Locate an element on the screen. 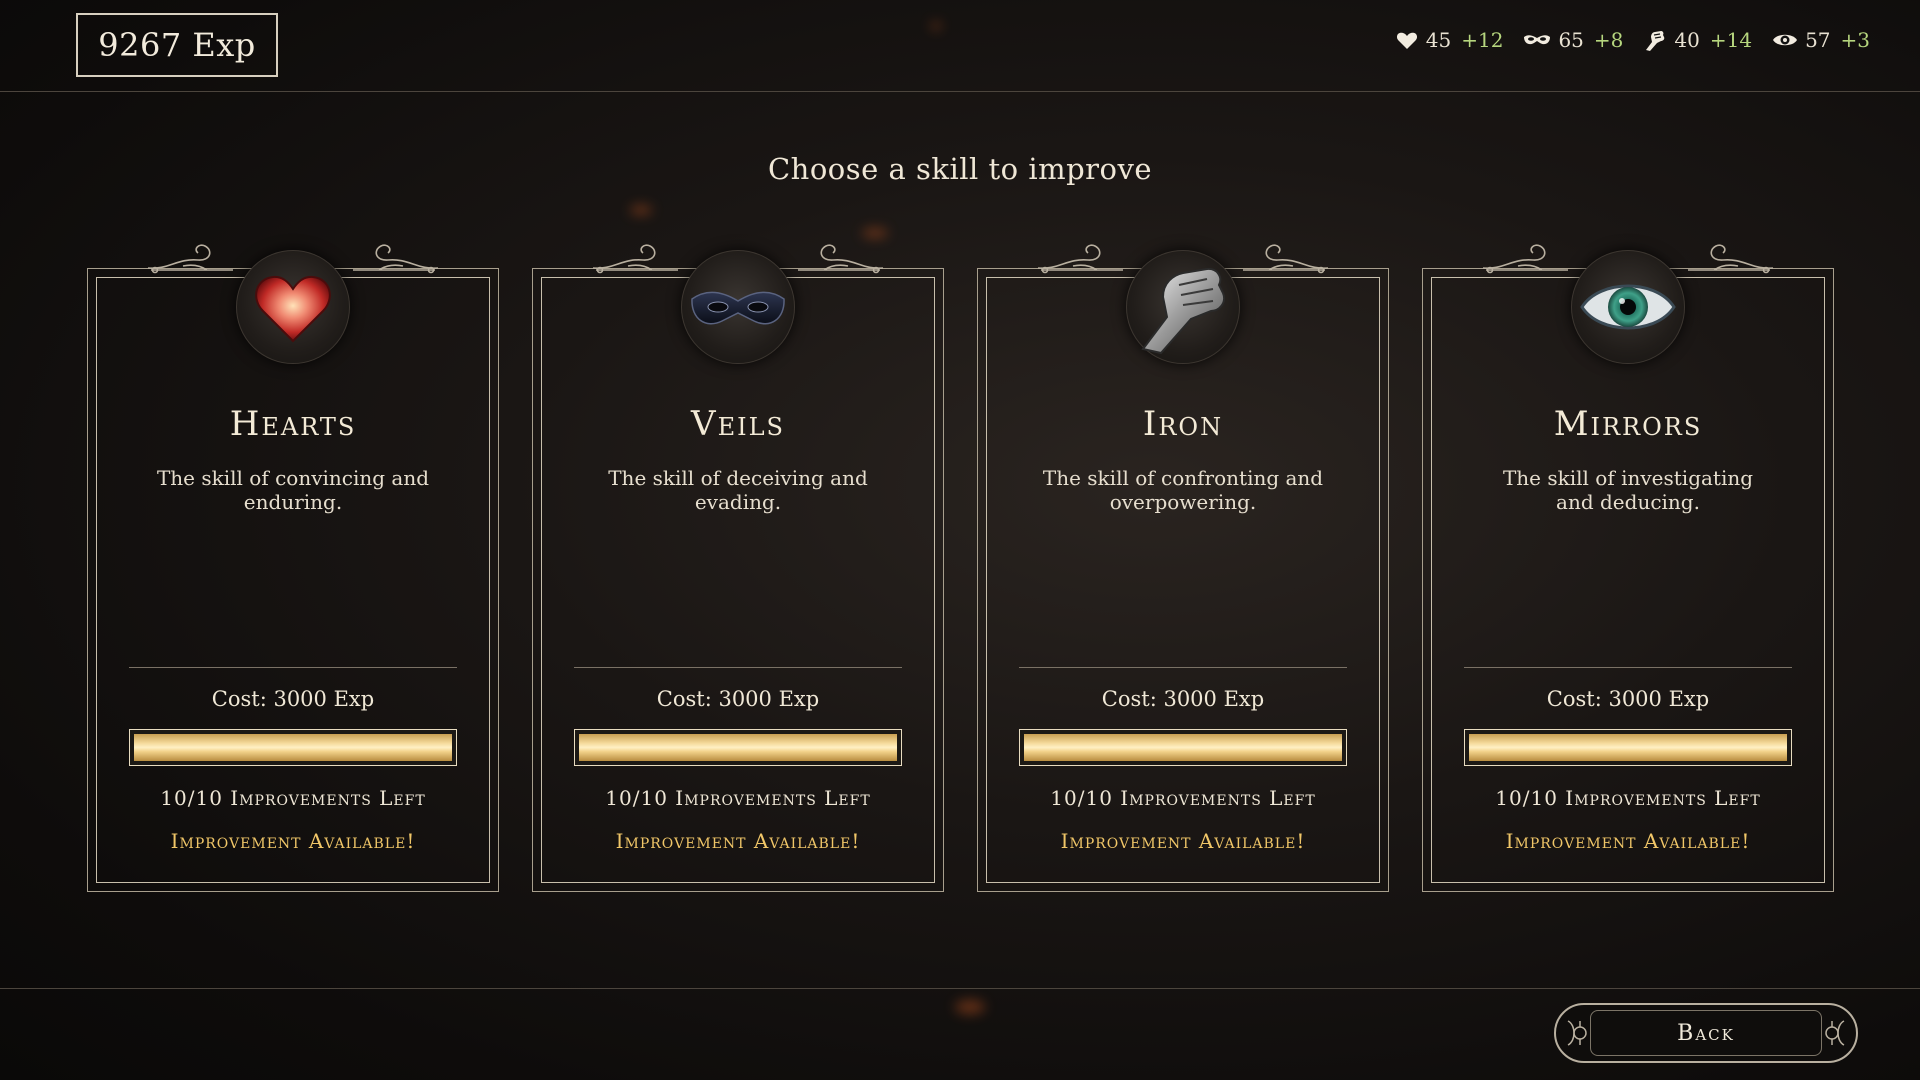 This screenshot has width=1920, height=1080. footer-divider is located at coordinates (960, 988).